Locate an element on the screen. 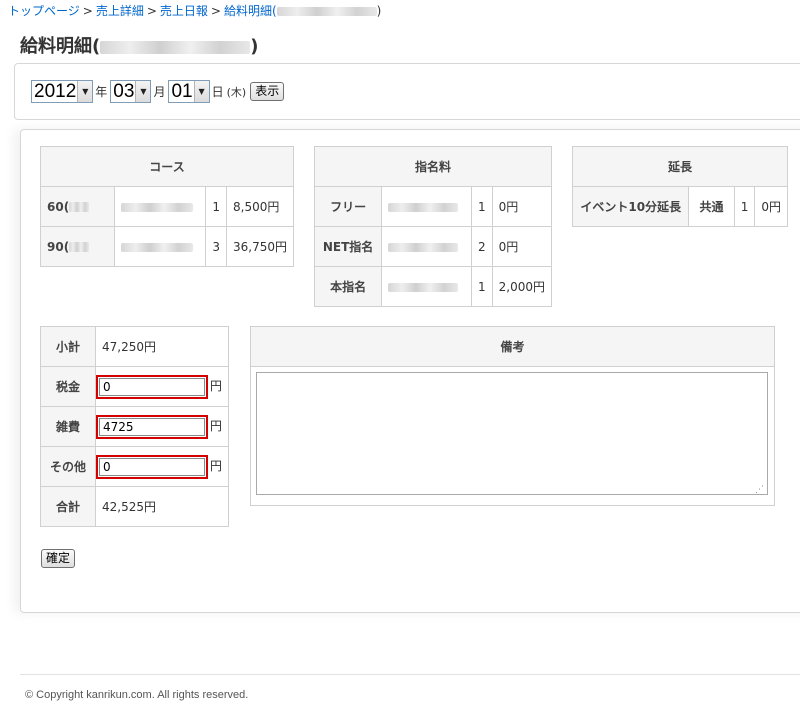 This screenshot has height=711, width=800. month-select: 03 ▼ is located at coordinates (131, 91).